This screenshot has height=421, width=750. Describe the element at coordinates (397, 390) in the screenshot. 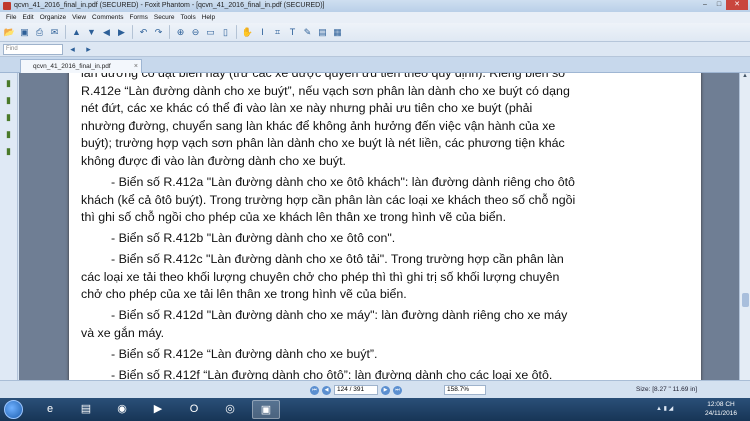

I see `last-page-icon: ⏭` at that location.